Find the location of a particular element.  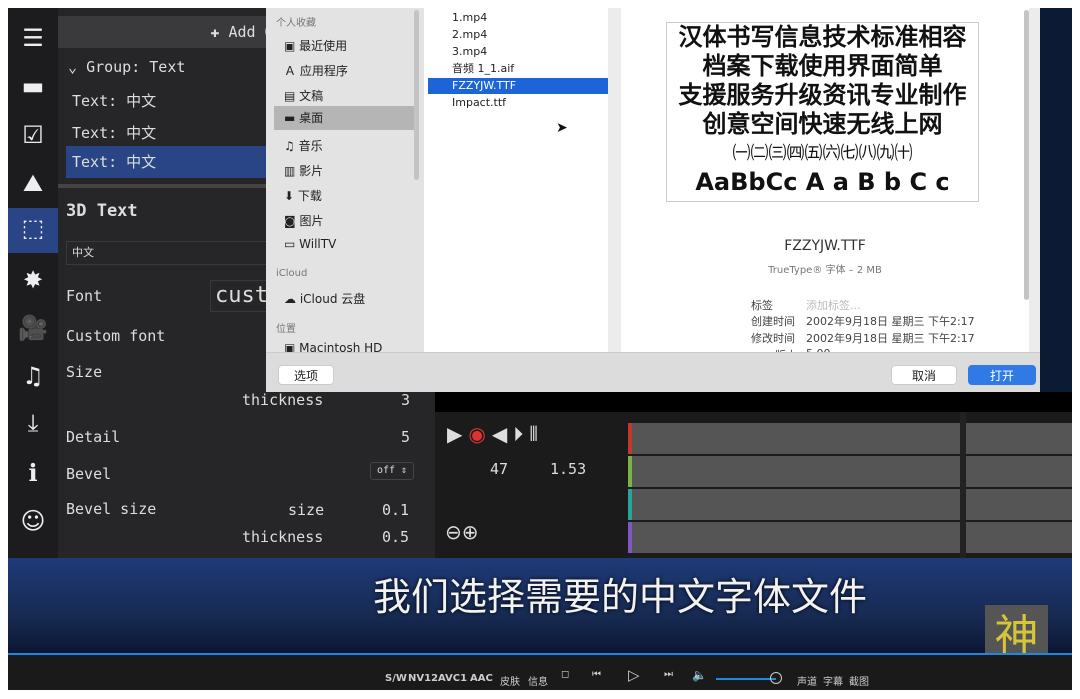

sidebar-item-apps: Ａ 应用程序 is located at coordinates (316, 70).